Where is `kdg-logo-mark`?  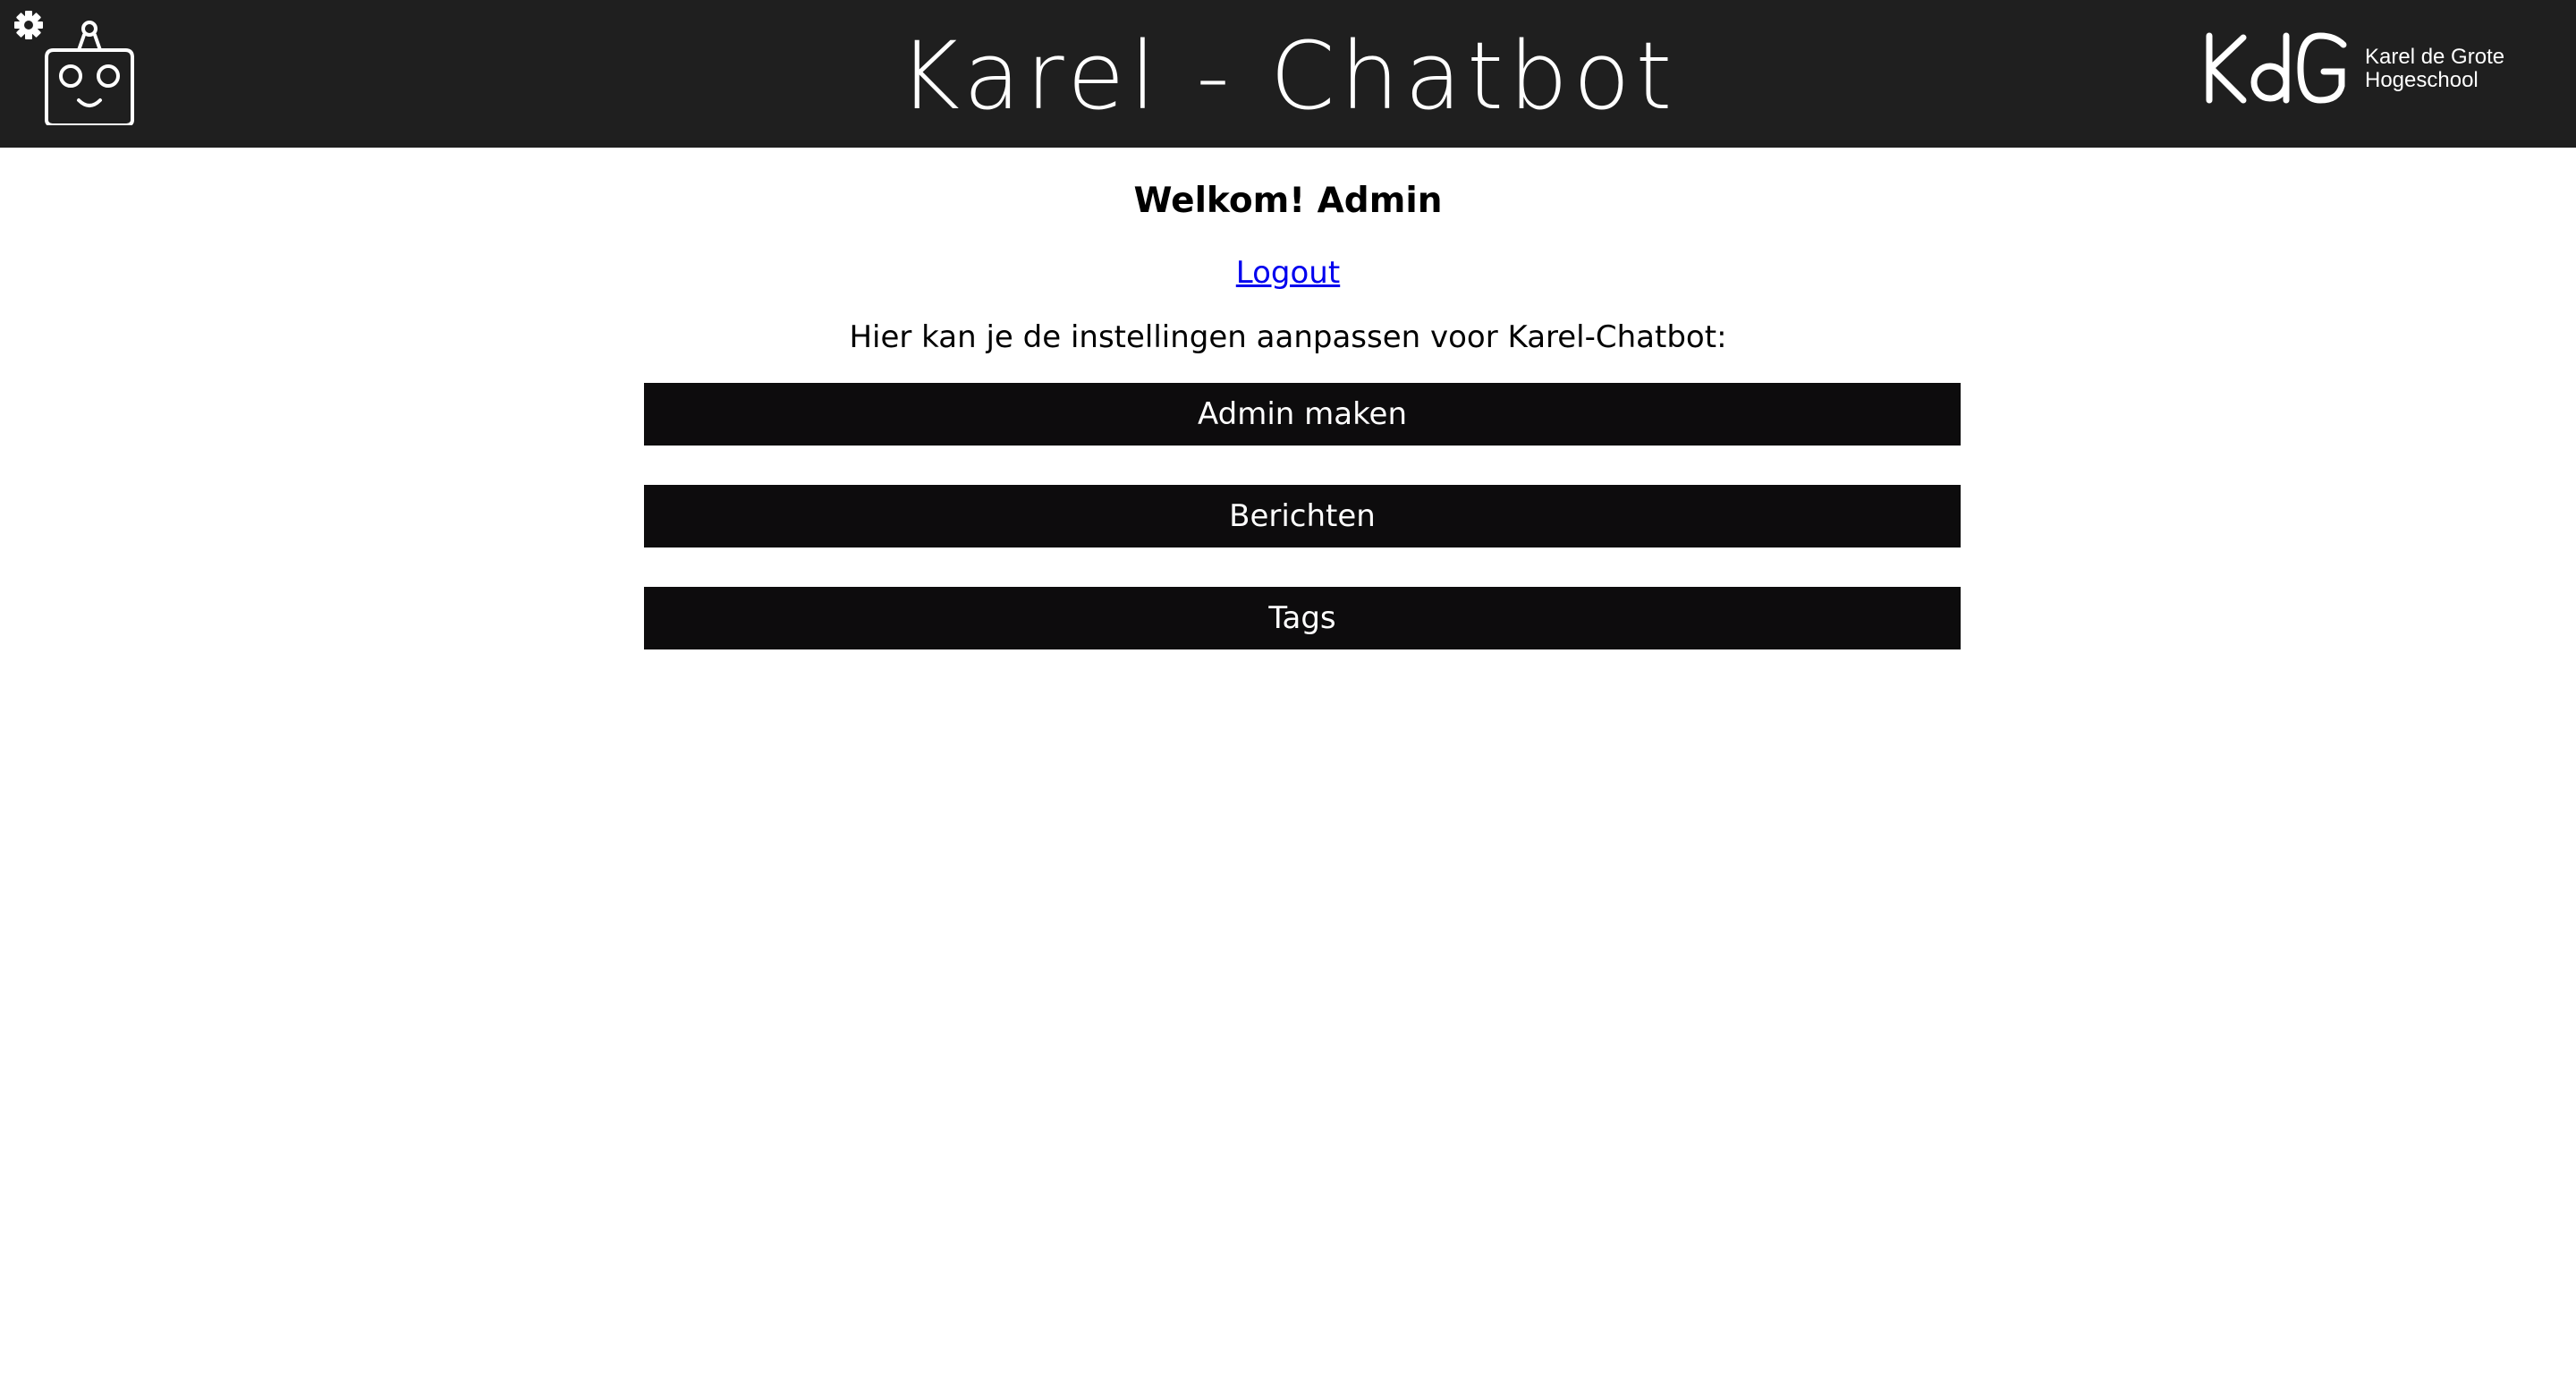
kdg-logo-mark is located at coordinates (2276, 68).